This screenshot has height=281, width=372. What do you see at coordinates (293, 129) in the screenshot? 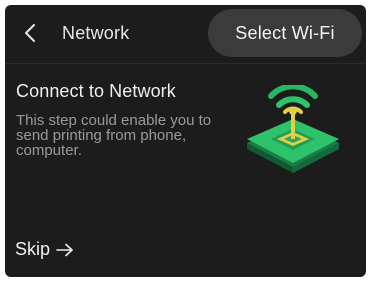
I see `wifi-printer-illustration` at bounding box center [293, 129].